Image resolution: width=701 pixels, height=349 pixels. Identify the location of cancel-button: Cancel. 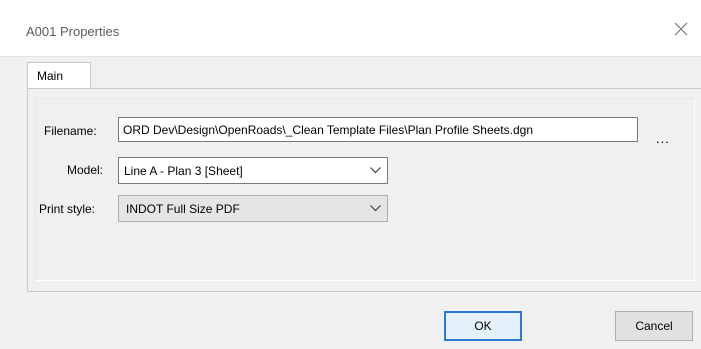
(654, 326).